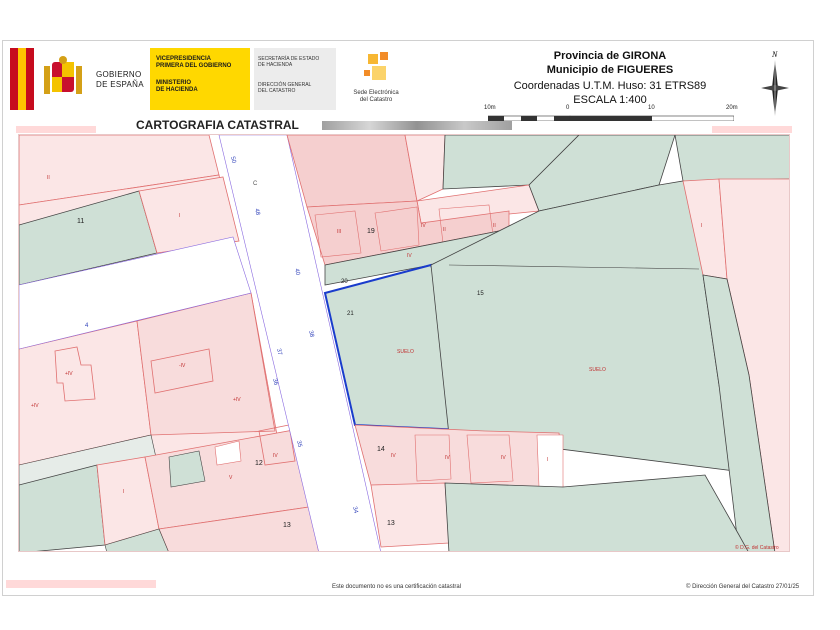 The image size is (840, 630). Describe the element at coordinates (371, 231) in the screenshot. I see `parcel-number: 19` at that location.